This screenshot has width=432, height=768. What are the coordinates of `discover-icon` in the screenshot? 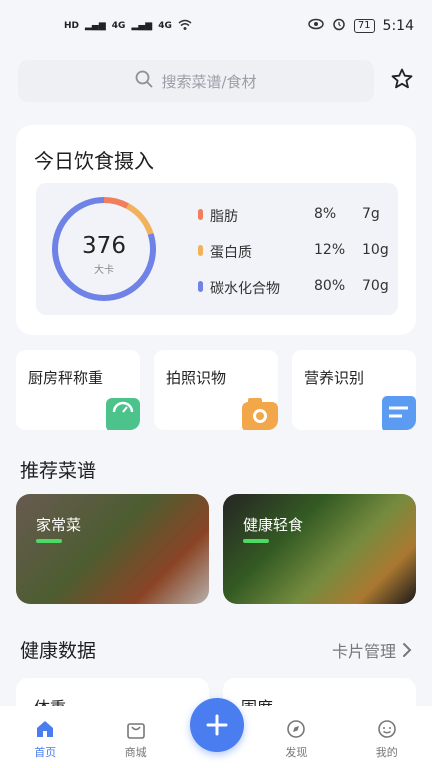 It's located at (296, 729).